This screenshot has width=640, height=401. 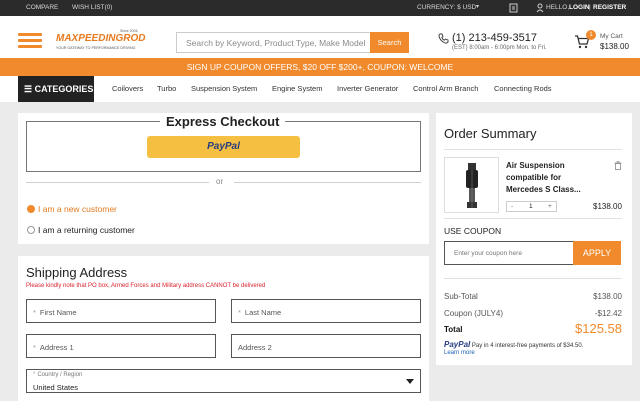 What do you see at coordinates (512, 206) in the screenshot?
I see `qty-decrease-button: -` at bounding box center [512, 206].